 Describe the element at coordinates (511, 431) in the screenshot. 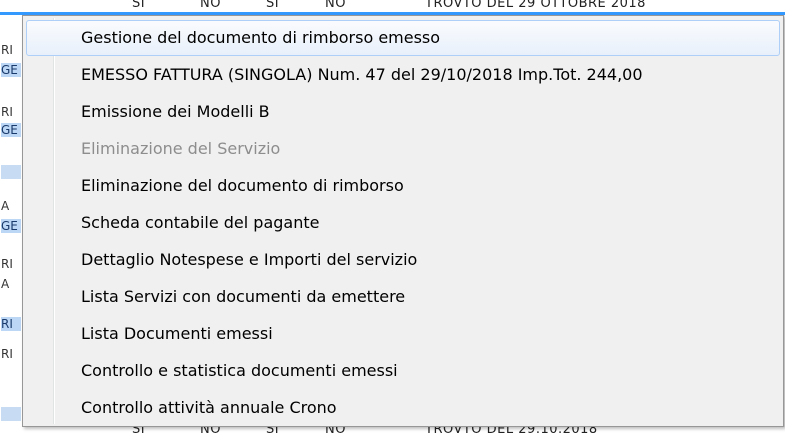

I see `grid-cell: TROVTO DEL 29.10.2018` at that location.